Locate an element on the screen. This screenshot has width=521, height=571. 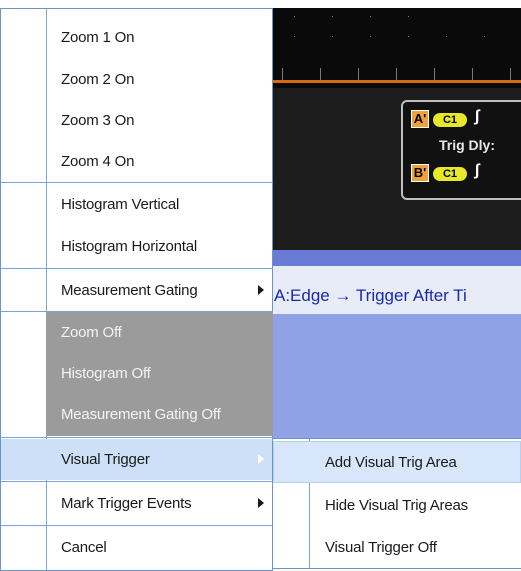
menu-item-zoom-off: Zoom Off is located at coordinates (137, 332).